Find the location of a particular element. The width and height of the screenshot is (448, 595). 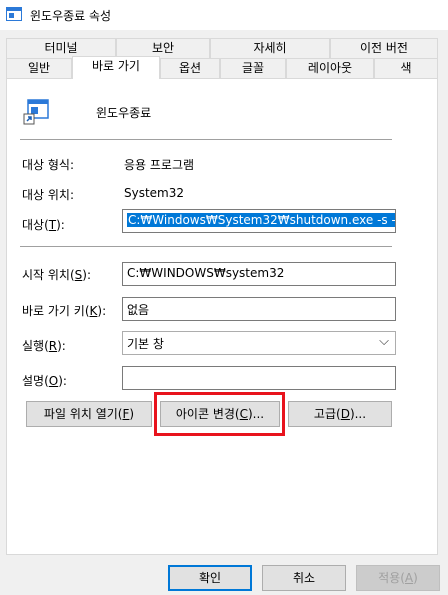

run-label: 실행(R): is located at coordinates (44, 346).